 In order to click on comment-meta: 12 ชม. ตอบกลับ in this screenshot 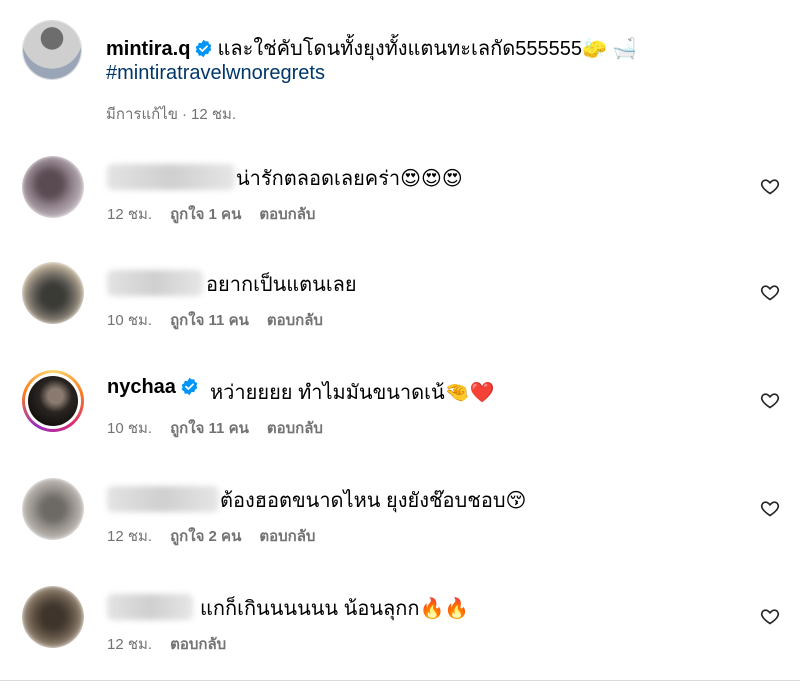, I will do `click(175, 644)`.